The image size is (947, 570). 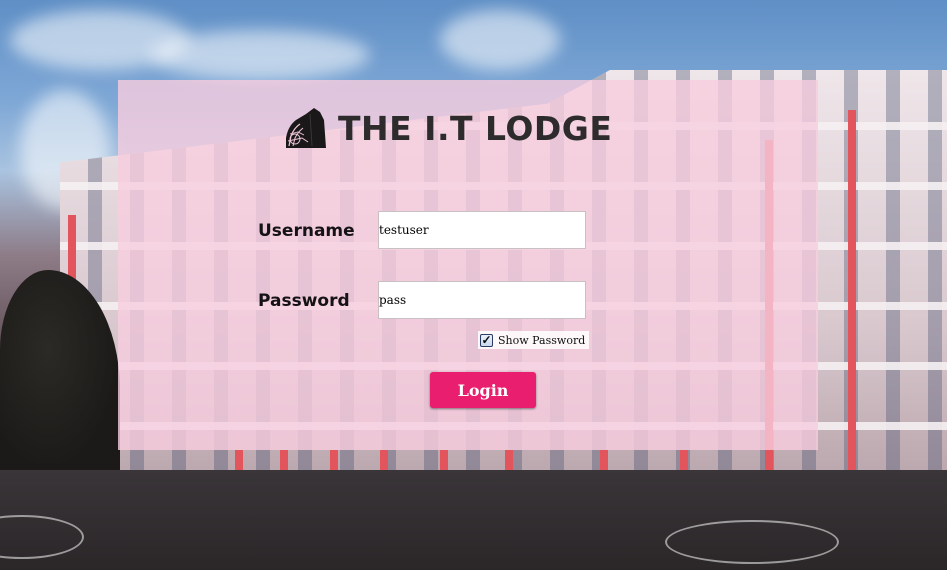 I want to click on login-button: Login, so click(x=483, y=390).